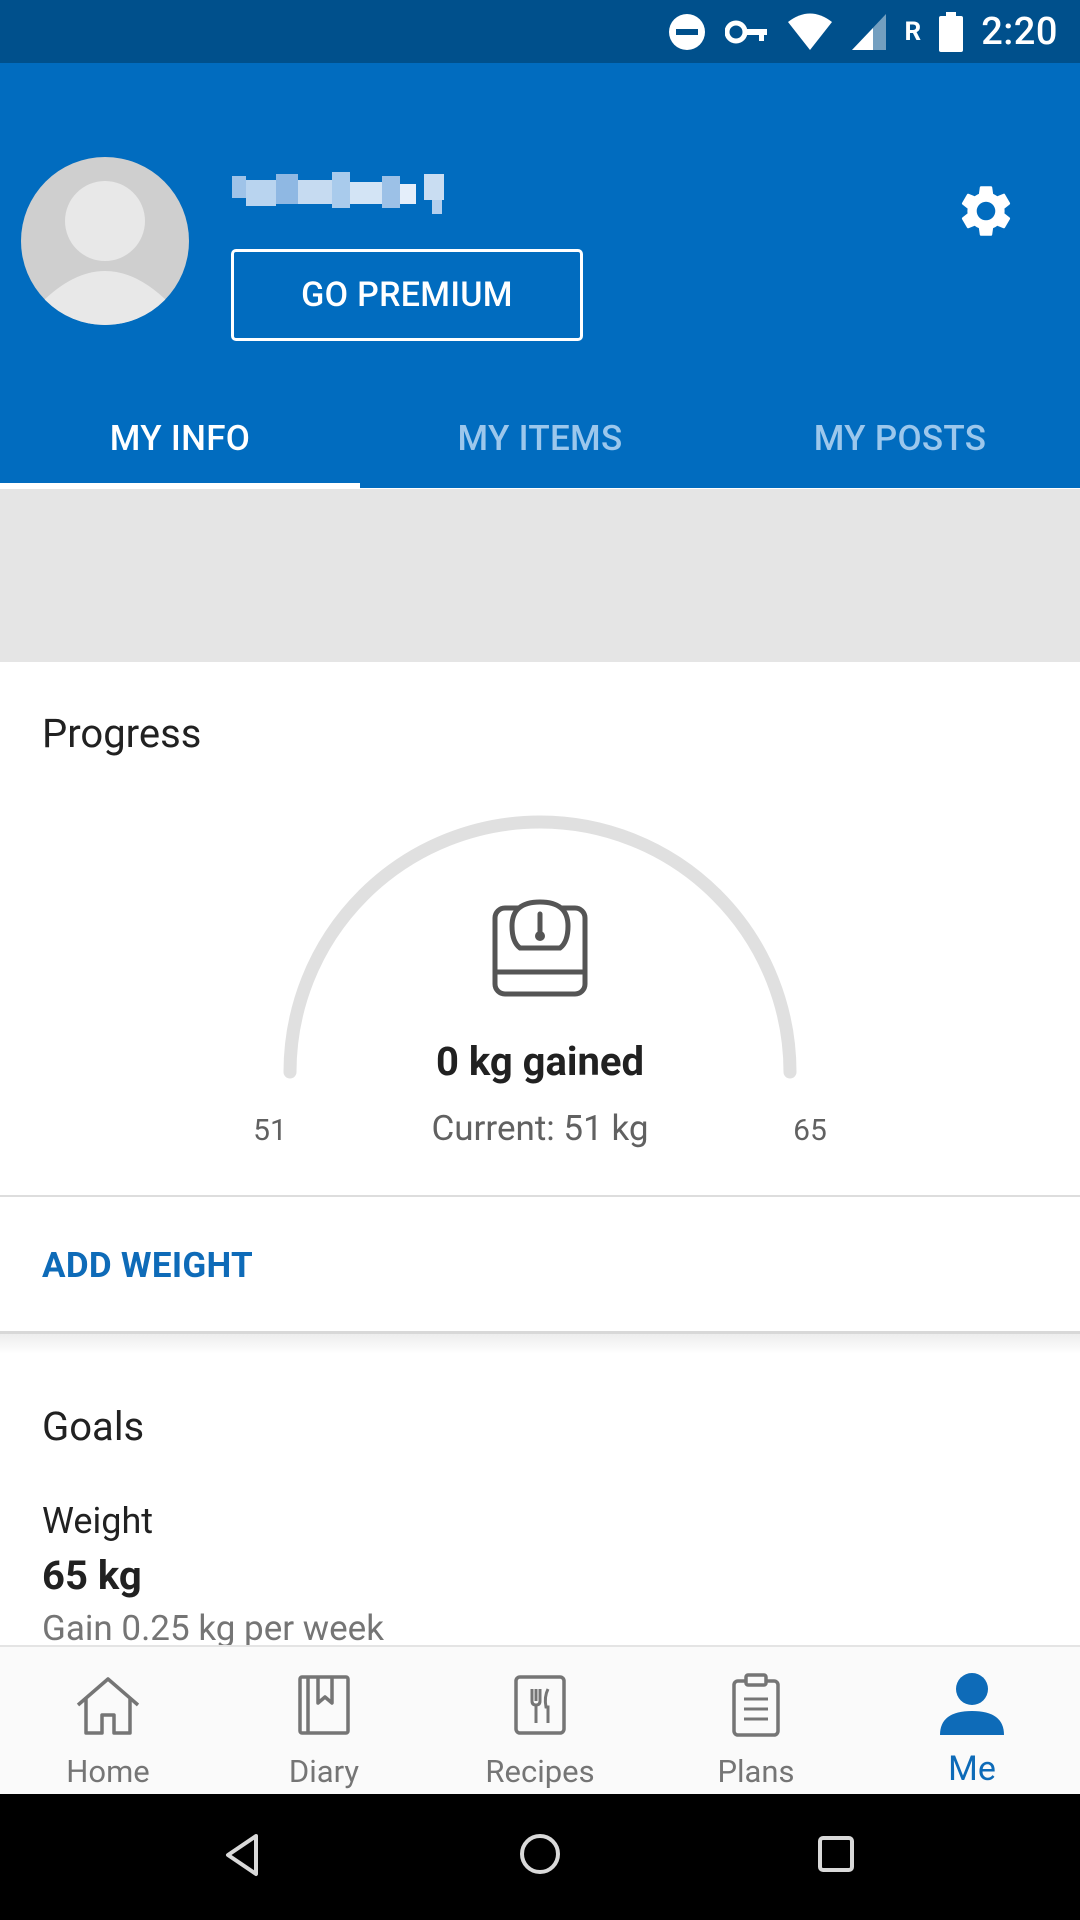 The image size is (1080, 1920). I want to click on roaming-indicator: R, so click(913, 31).